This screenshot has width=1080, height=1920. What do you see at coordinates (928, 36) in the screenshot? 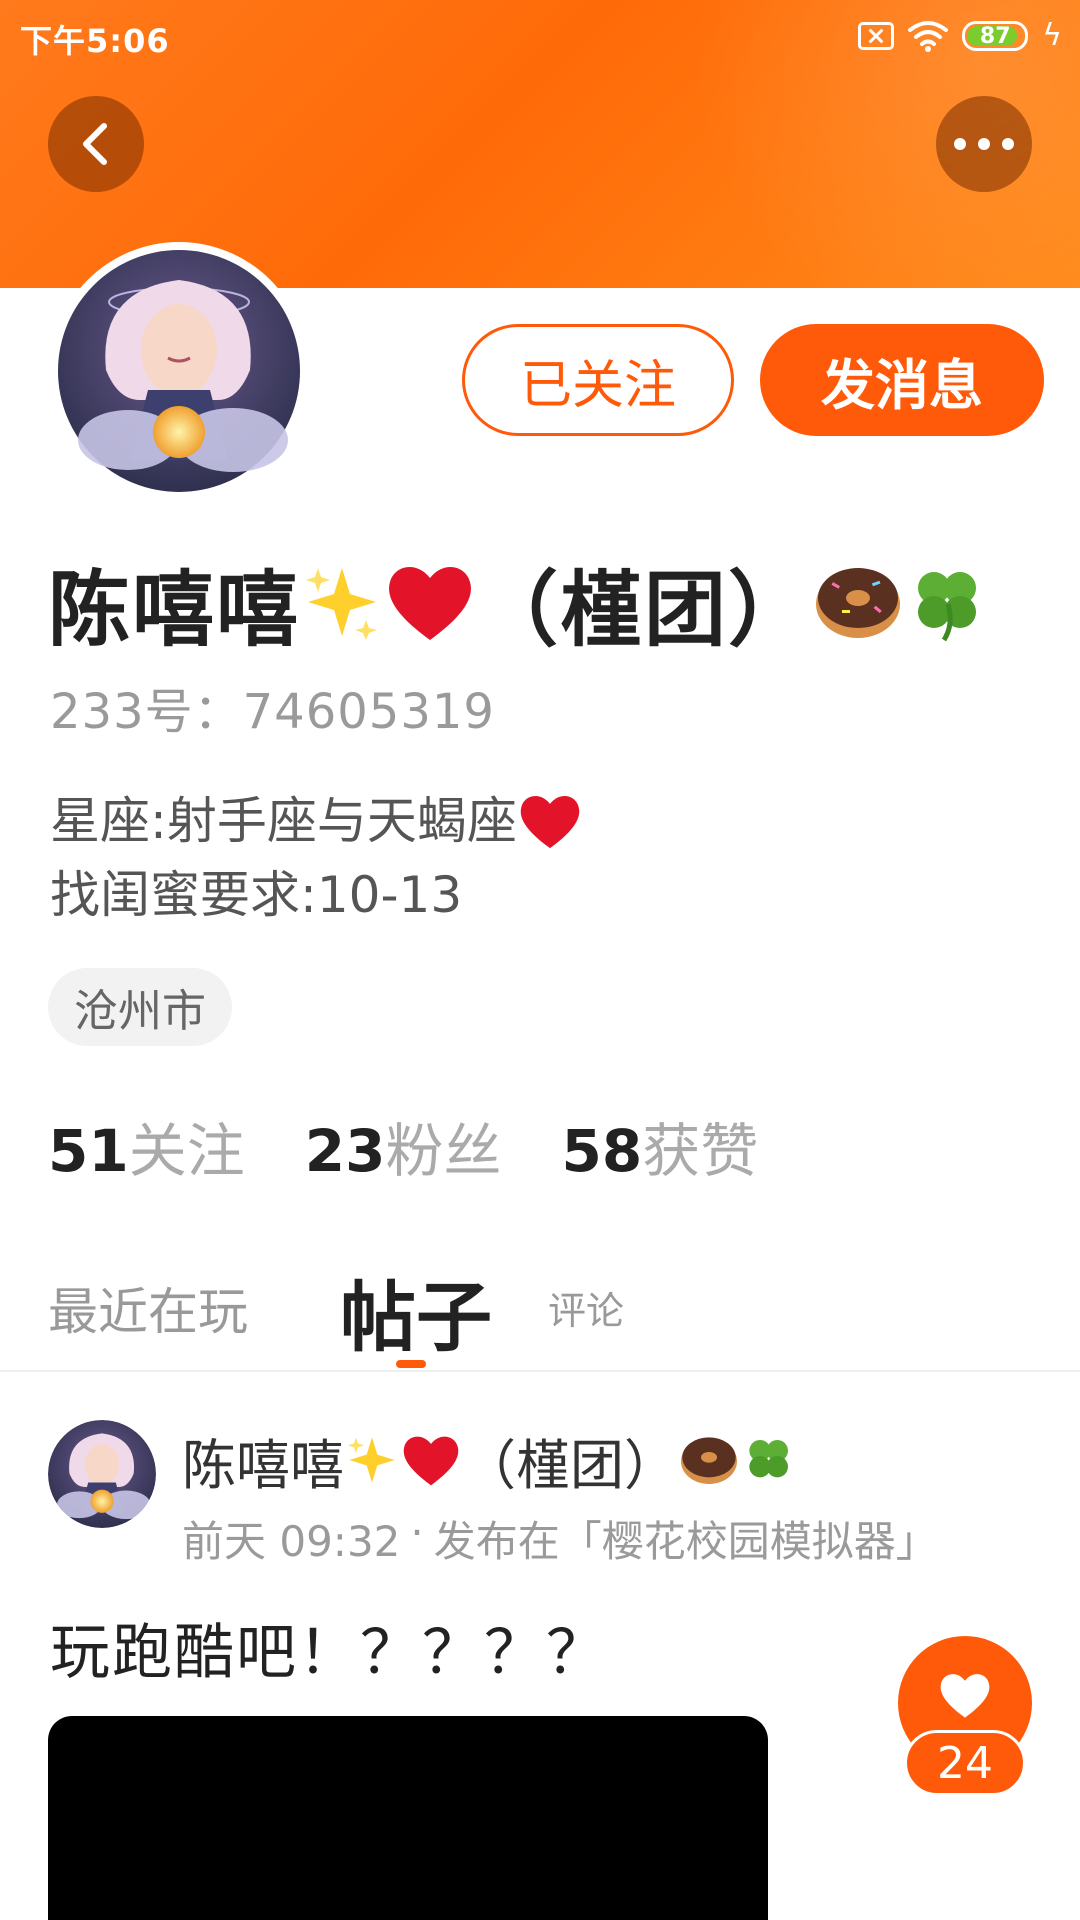
I see `wifi-icon` at bounding box center [928, 36].